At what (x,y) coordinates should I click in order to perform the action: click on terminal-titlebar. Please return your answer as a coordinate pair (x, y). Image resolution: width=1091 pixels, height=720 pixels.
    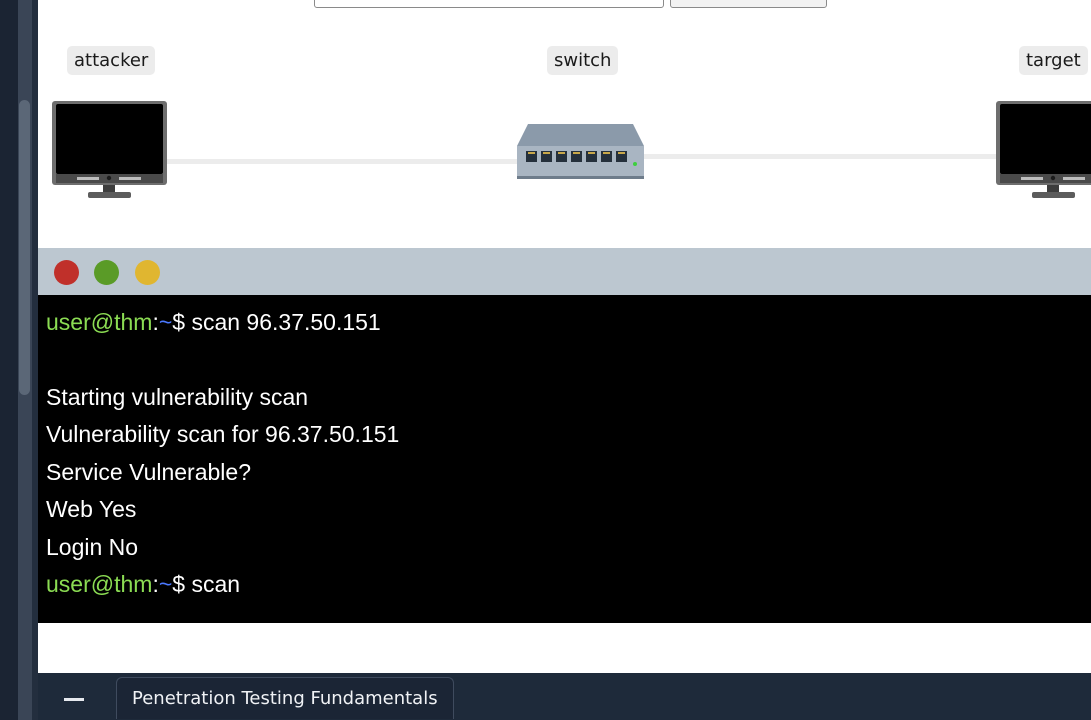
    Looking at the image, I should click on (564, 271).